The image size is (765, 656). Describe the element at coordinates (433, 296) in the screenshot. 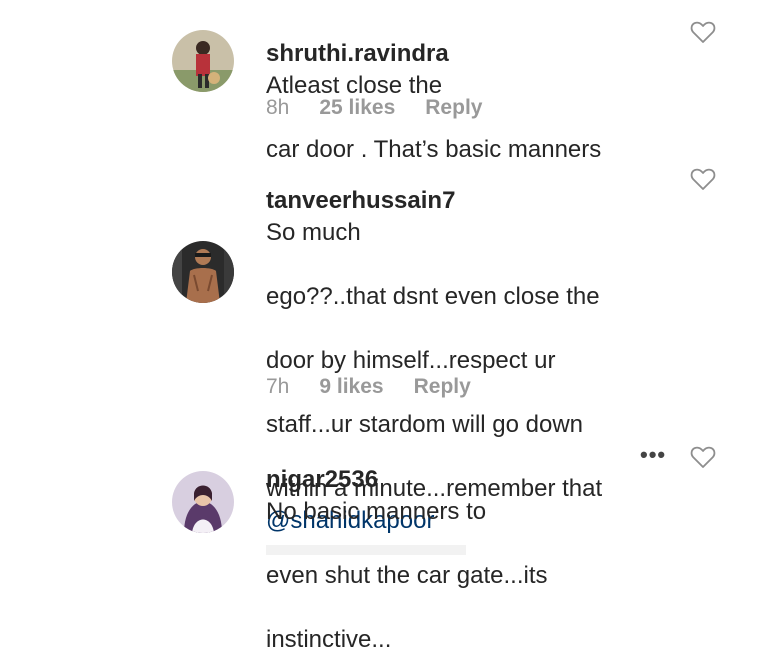

I see `comment-body-line: ego??..that dsnt even close the` at that location.